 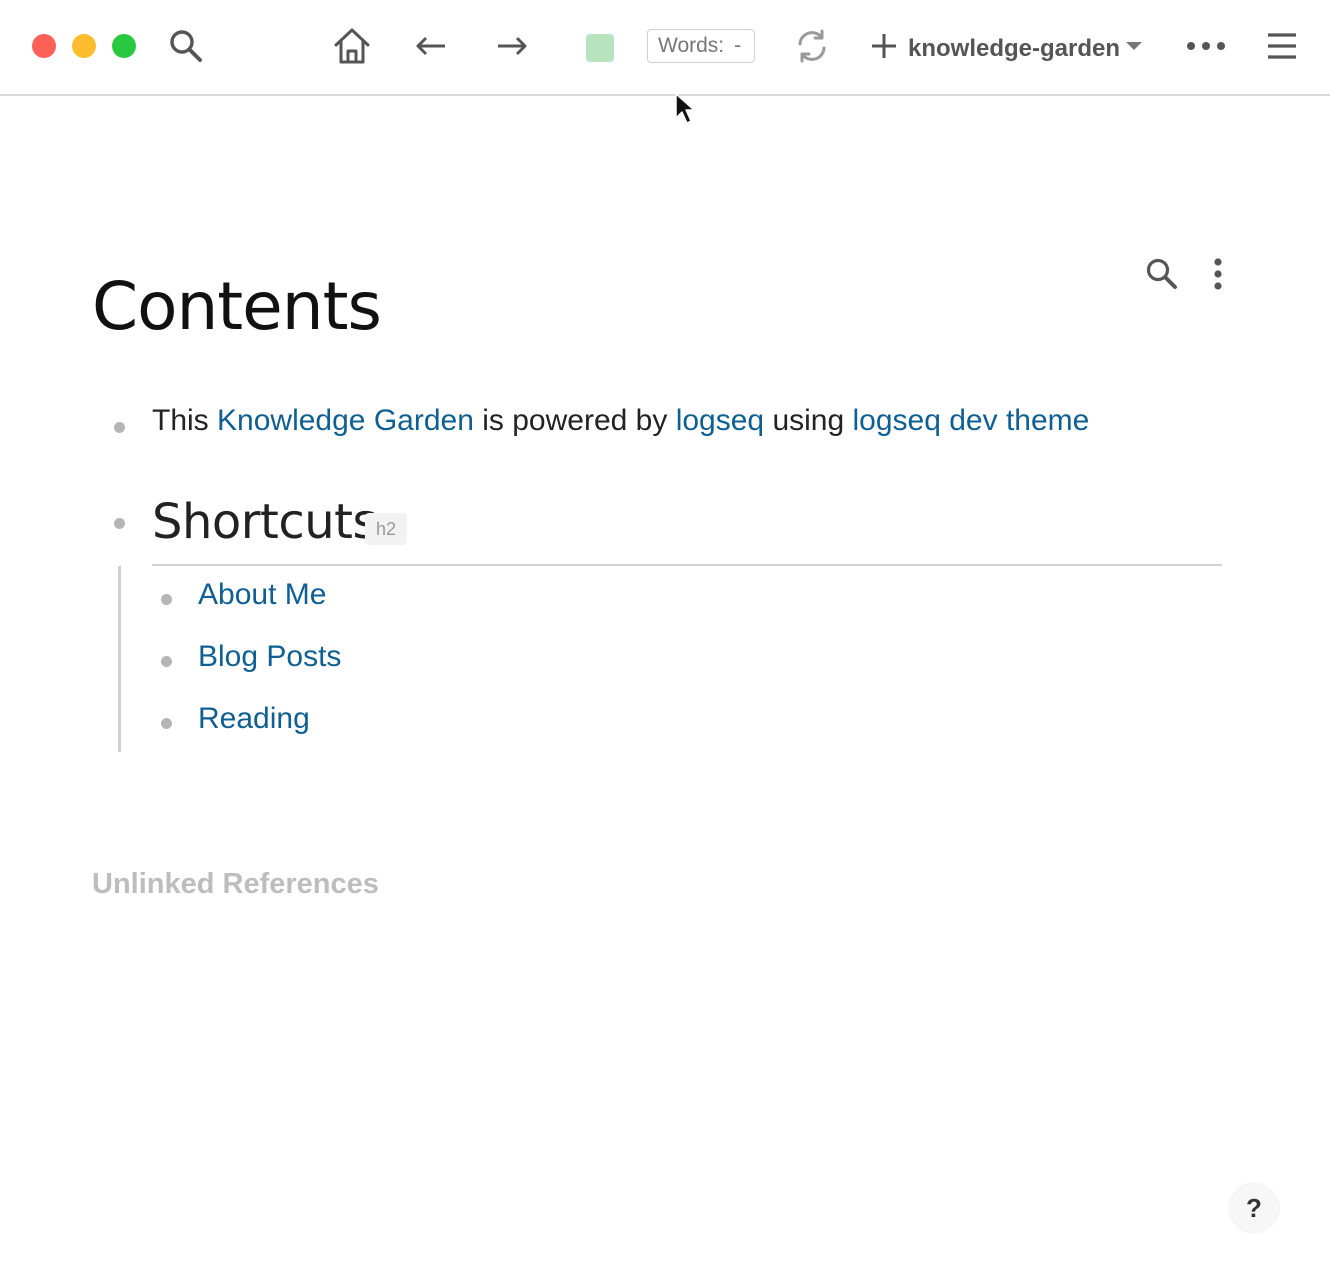 What do you see at coordinates (124, 46) in the screenshot?
I see `window-maximize-button` at bounding box center [124, 46].